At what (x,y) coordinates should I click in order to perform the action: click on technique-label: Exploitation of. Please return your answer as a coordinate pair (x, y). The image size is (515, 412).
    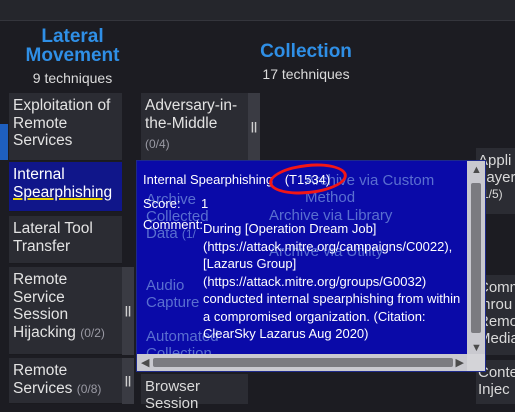
    Looking at the image, I should click on (62, 105).